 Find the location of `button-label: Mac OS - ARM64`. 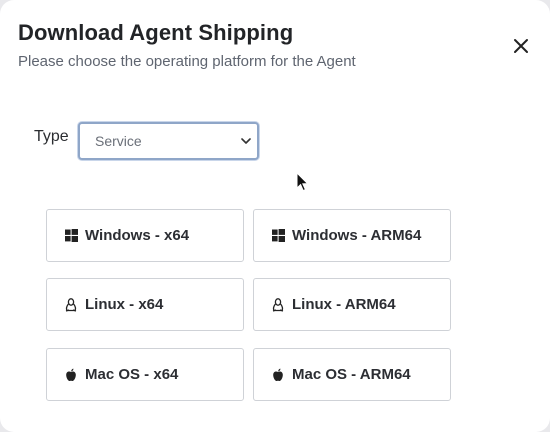

button-label: Mac OS - ARM64 is located at coordinates (351, 374).